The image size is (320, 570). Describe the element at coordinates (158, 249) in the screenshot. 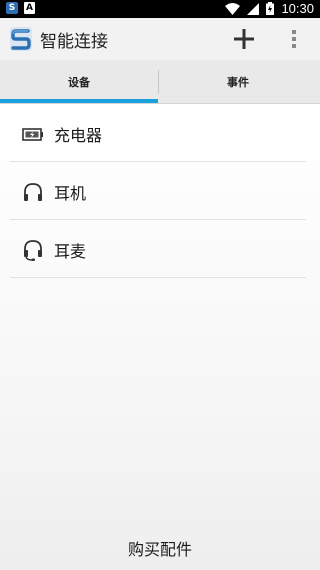

I see `device-item-headset: 耳麦` at that location.